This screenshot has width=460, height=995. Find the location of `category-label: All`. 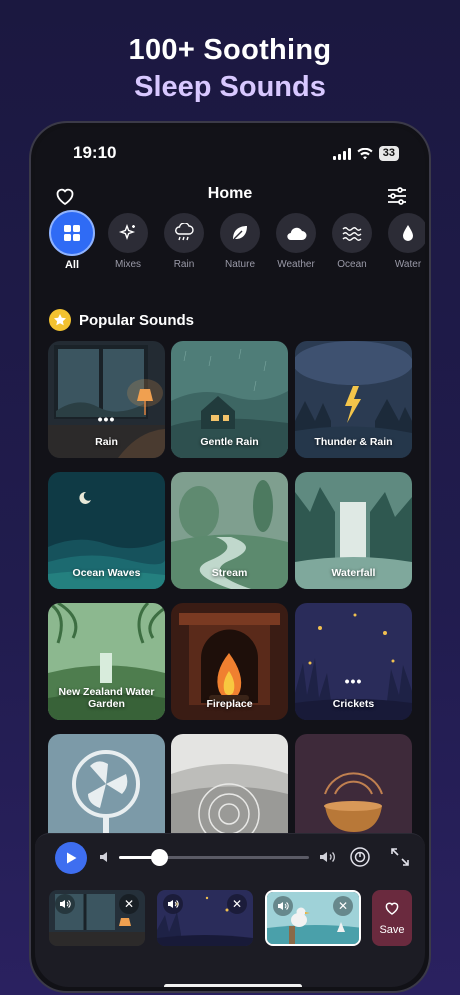

category-label: All is located at coordinates (72, 265).